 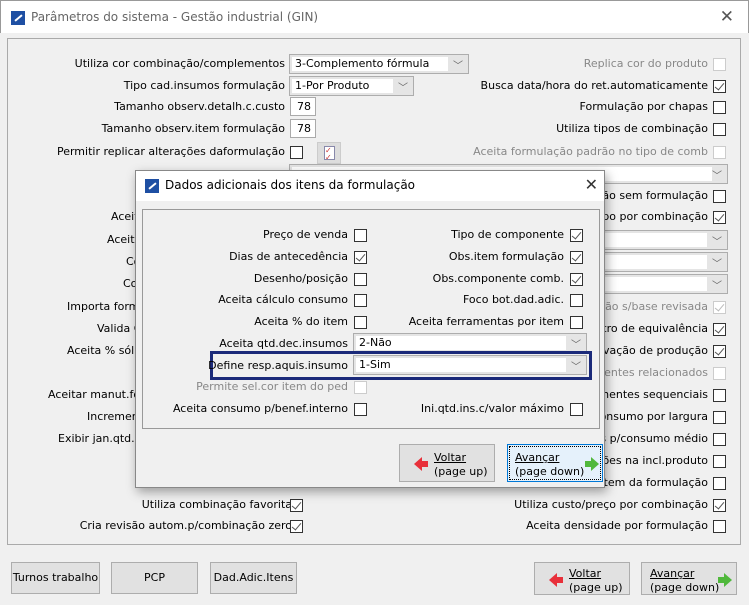 What do you see at coordinates (154, 578) in the screenshot?
I see `pcp-button: PCP` at bounding box center [154, 578].